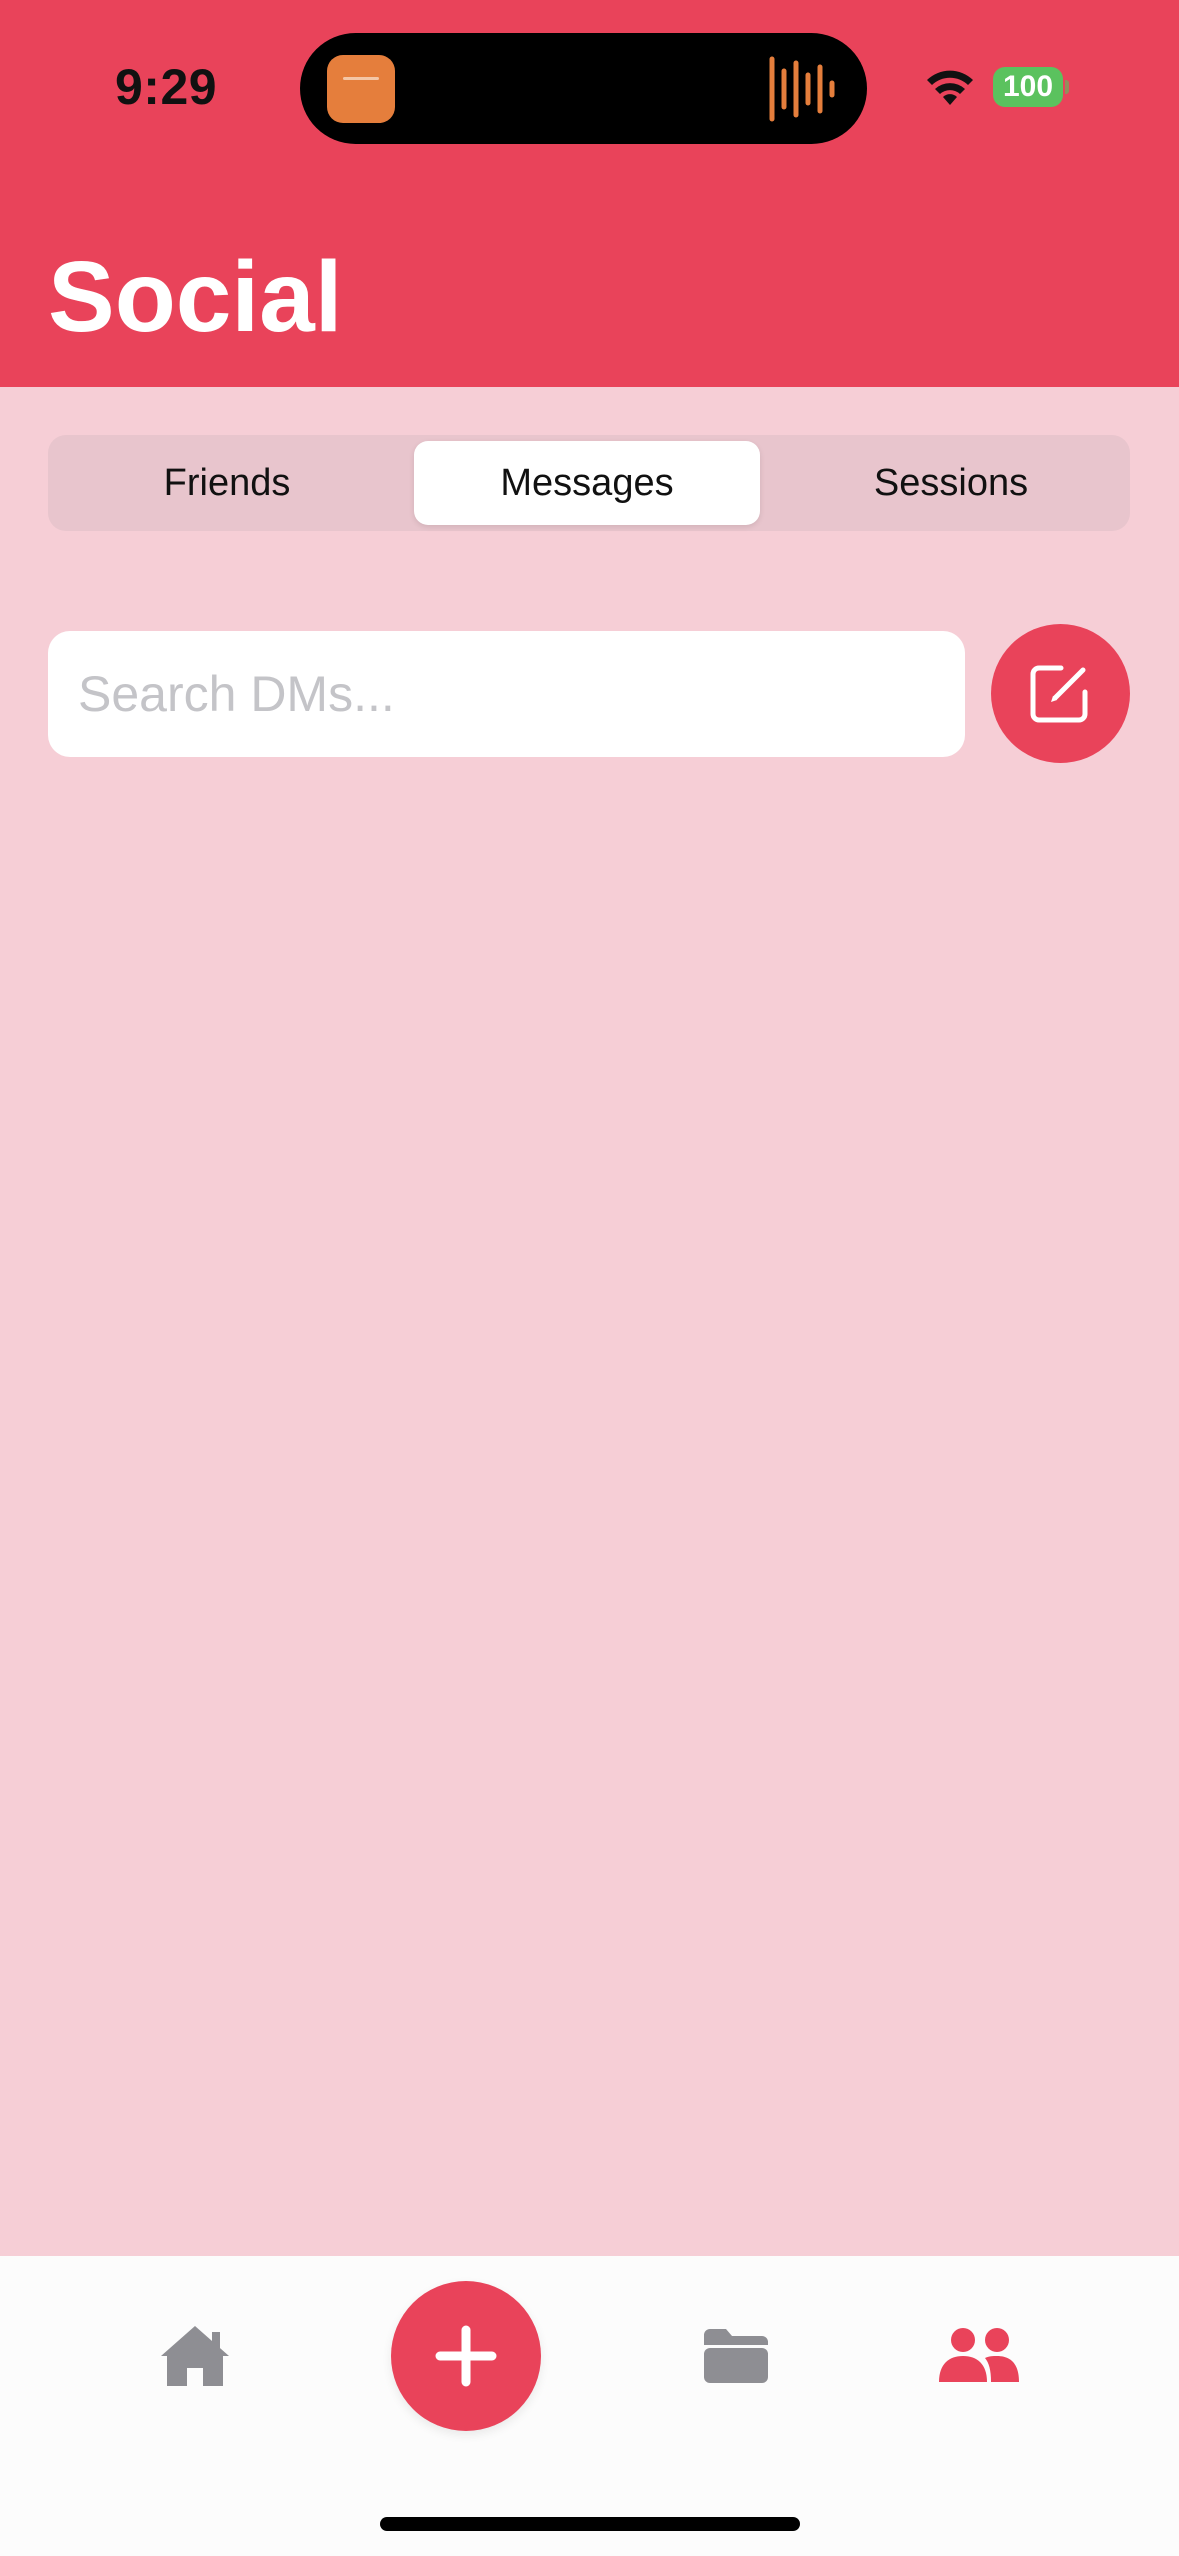 This screenshot has width=1179, height=2556. Describe the element at coordinates (1067, 87) in the screenshot. I see `battery-tip` at that location.